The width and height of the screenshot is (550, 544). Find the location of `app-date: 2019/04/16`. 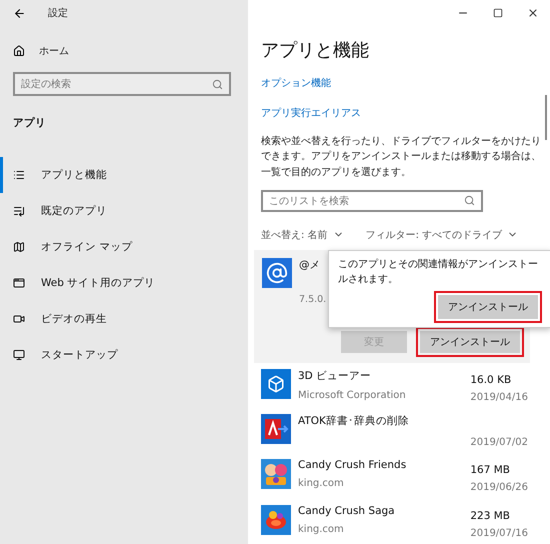

app-date: 2019/04/16 is located at coordinates (499, 397).